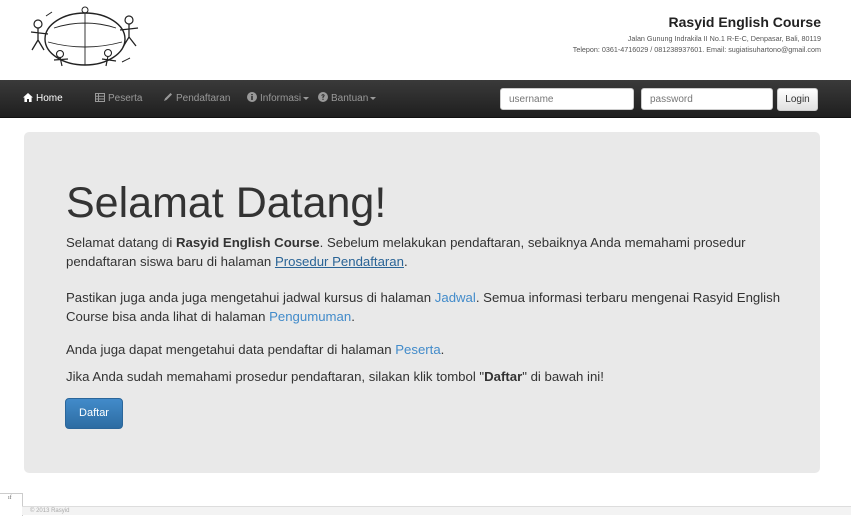  Describe the element at coordinates (310, 316) in the screenshot. I see `pengumuman-link: Pengumuman` at that location.